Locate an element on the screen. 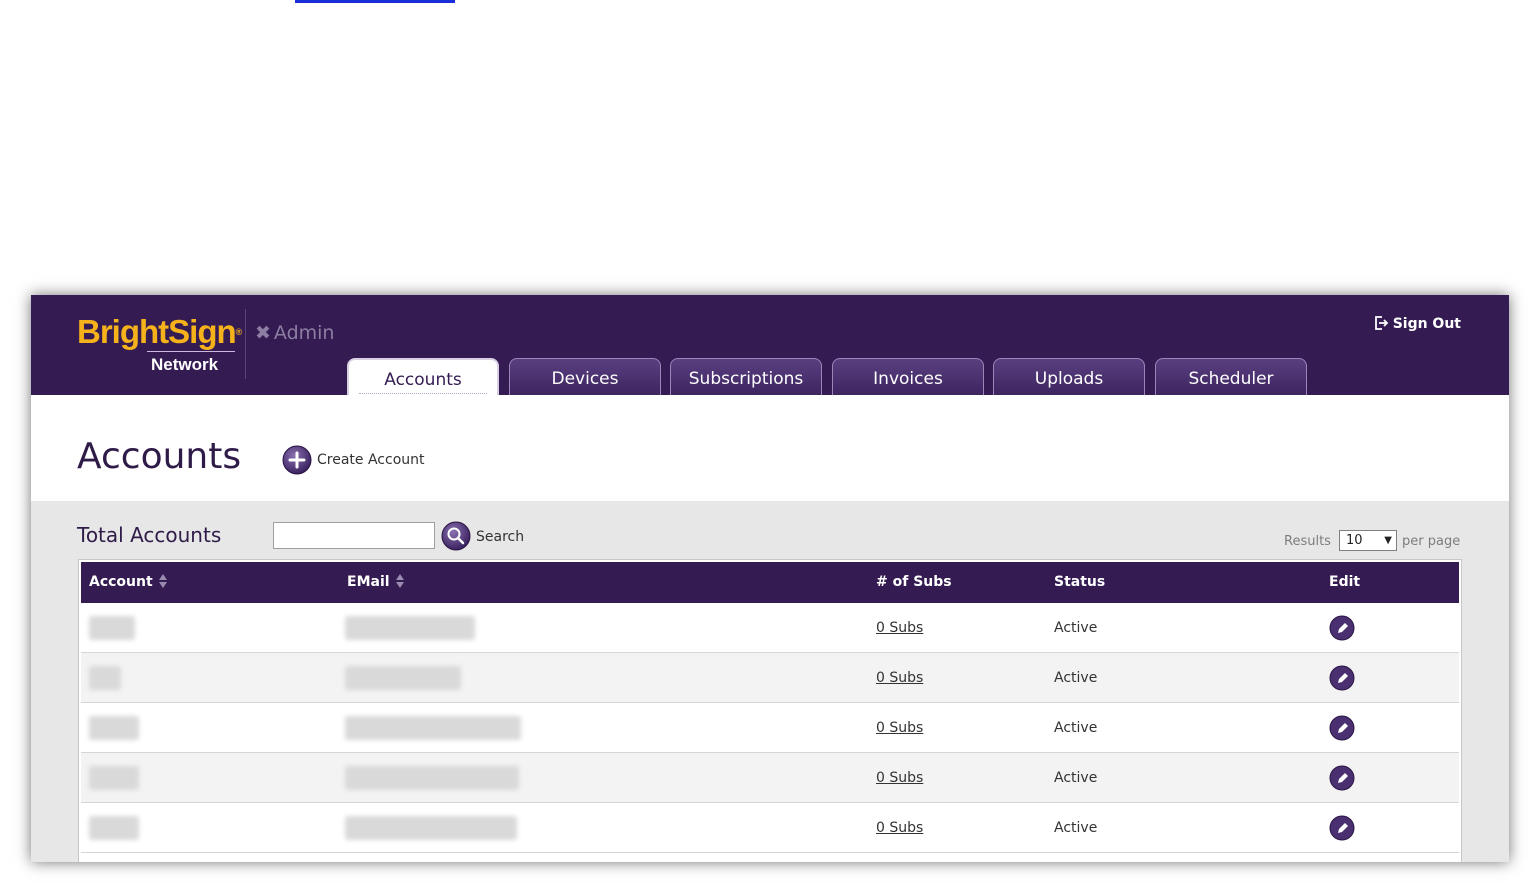 Image resolution: width=1539 pixels, height=892 pixels. tab-label: Invoices is located at coordinates (908, 379).